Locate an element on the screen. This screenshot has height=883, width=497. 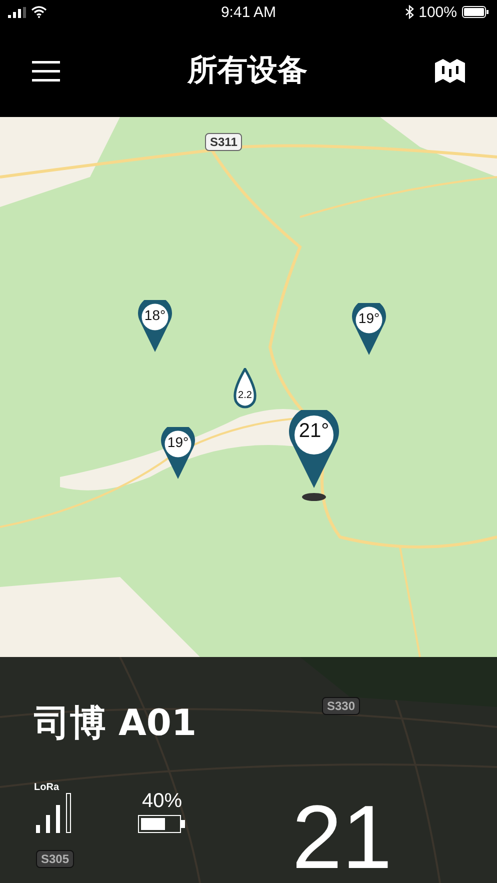
menu-button is located at coordinates (46, 71).